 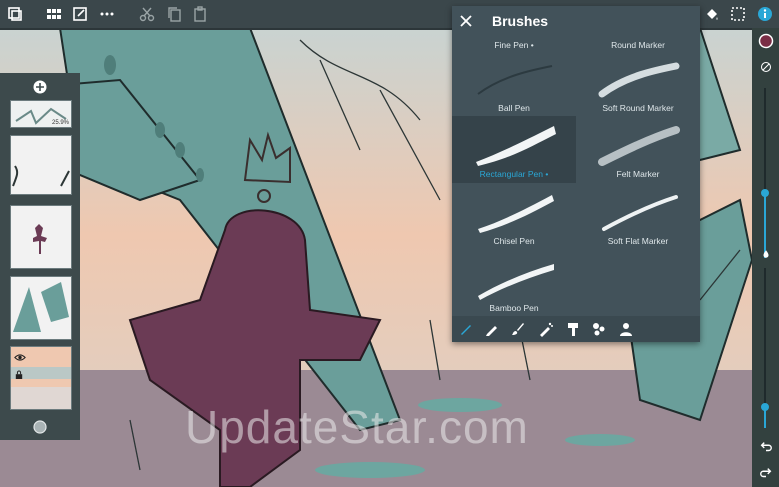 What do you see at coordinates (514, 216) in the screenshot?
I see `brush-chisel-pen: Chisel Pen` at bounding box center [514, 216].